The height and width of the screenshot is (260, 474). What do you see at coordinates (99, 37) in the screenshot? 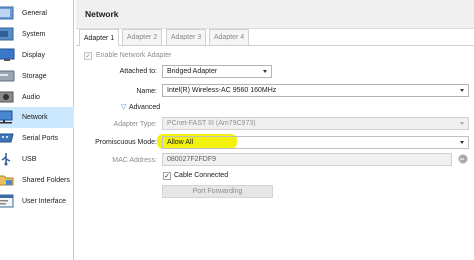
I see `tab-adapter-1: Adapter 1` at bounding box center [99, 37].